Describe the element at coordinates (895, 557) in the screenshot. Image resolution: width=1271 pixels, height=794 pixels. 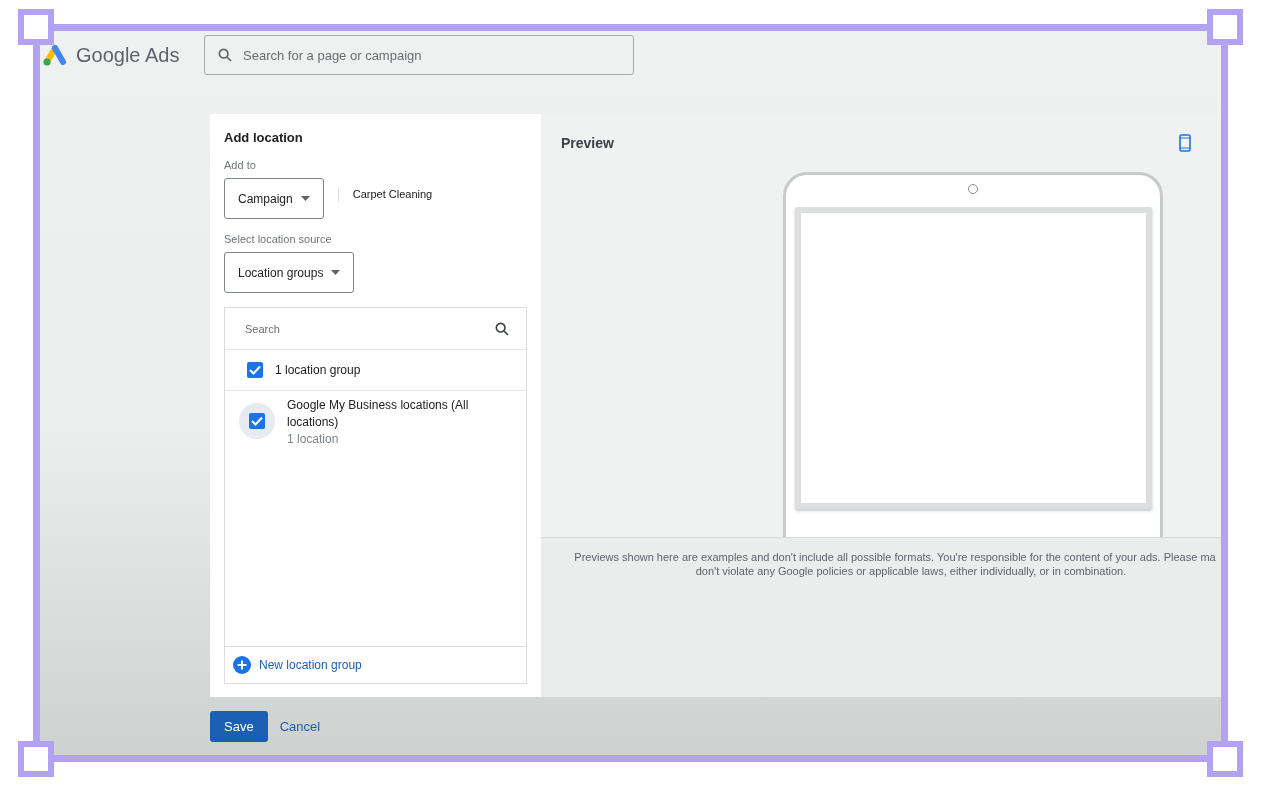
I see `disclaimer-text: Previews shown here are examples and don't include all possible formats. You're responsible for the content of your ads. Please ma` at that location.